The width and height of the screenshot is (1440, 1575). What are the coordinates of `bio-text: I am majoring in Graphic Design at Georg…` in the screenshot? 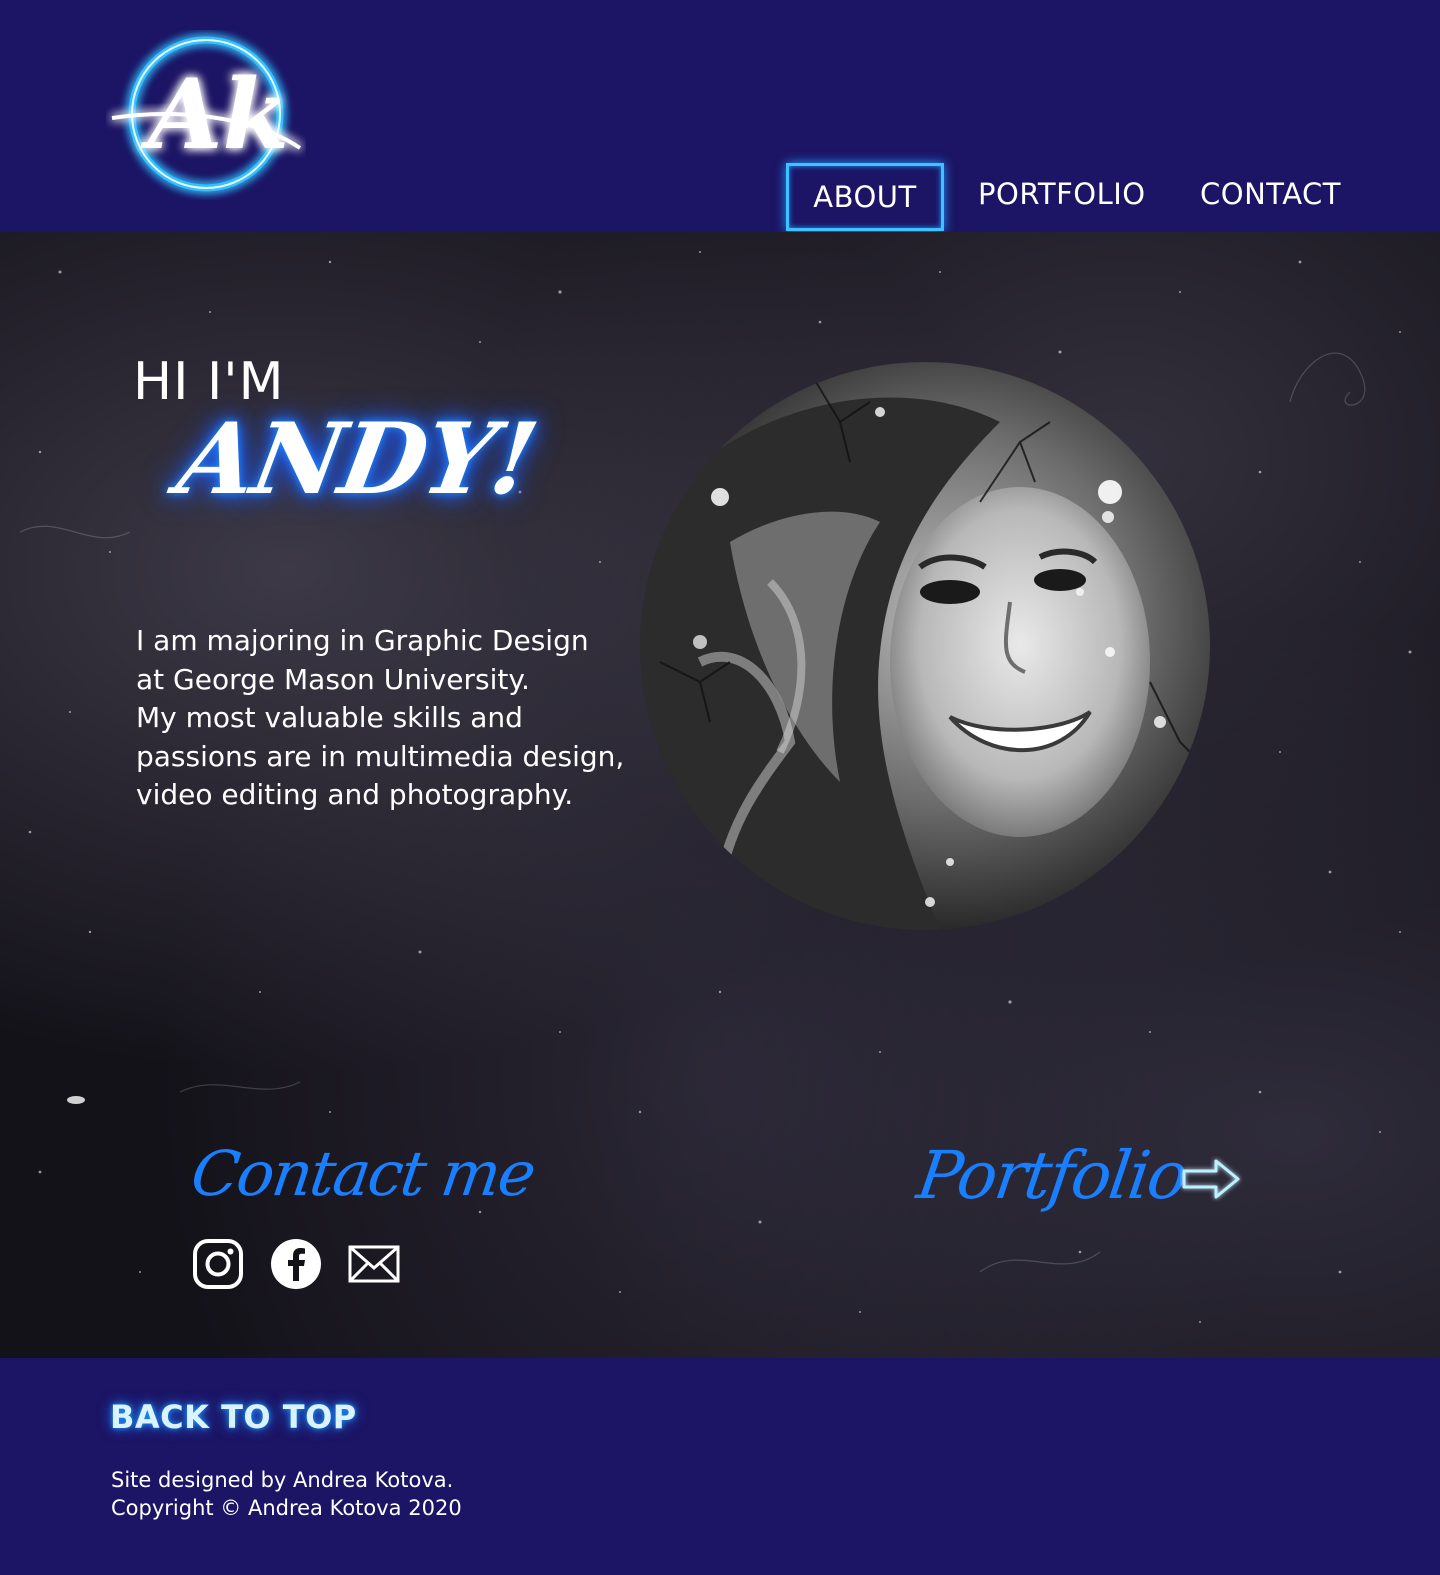 It's located at (396, 718).